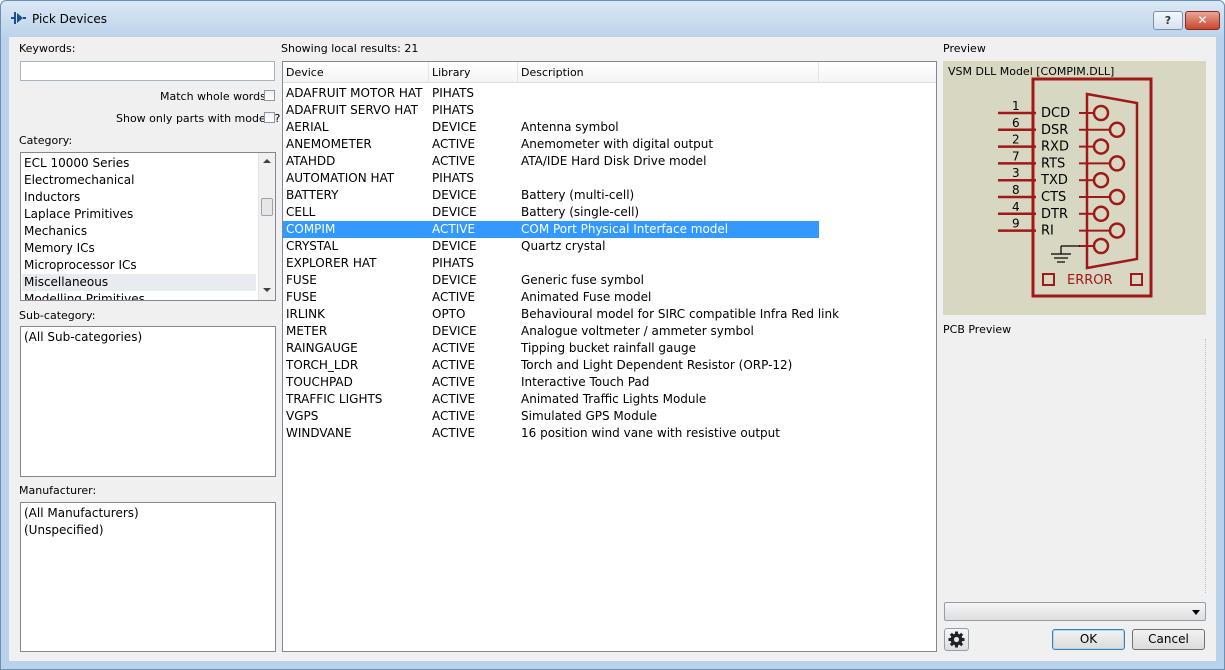  Describe the element at coordinates (614, 161) in the screenshot. I see `cell-description: ATA/IDE Hard Disk Drive model` at that location.